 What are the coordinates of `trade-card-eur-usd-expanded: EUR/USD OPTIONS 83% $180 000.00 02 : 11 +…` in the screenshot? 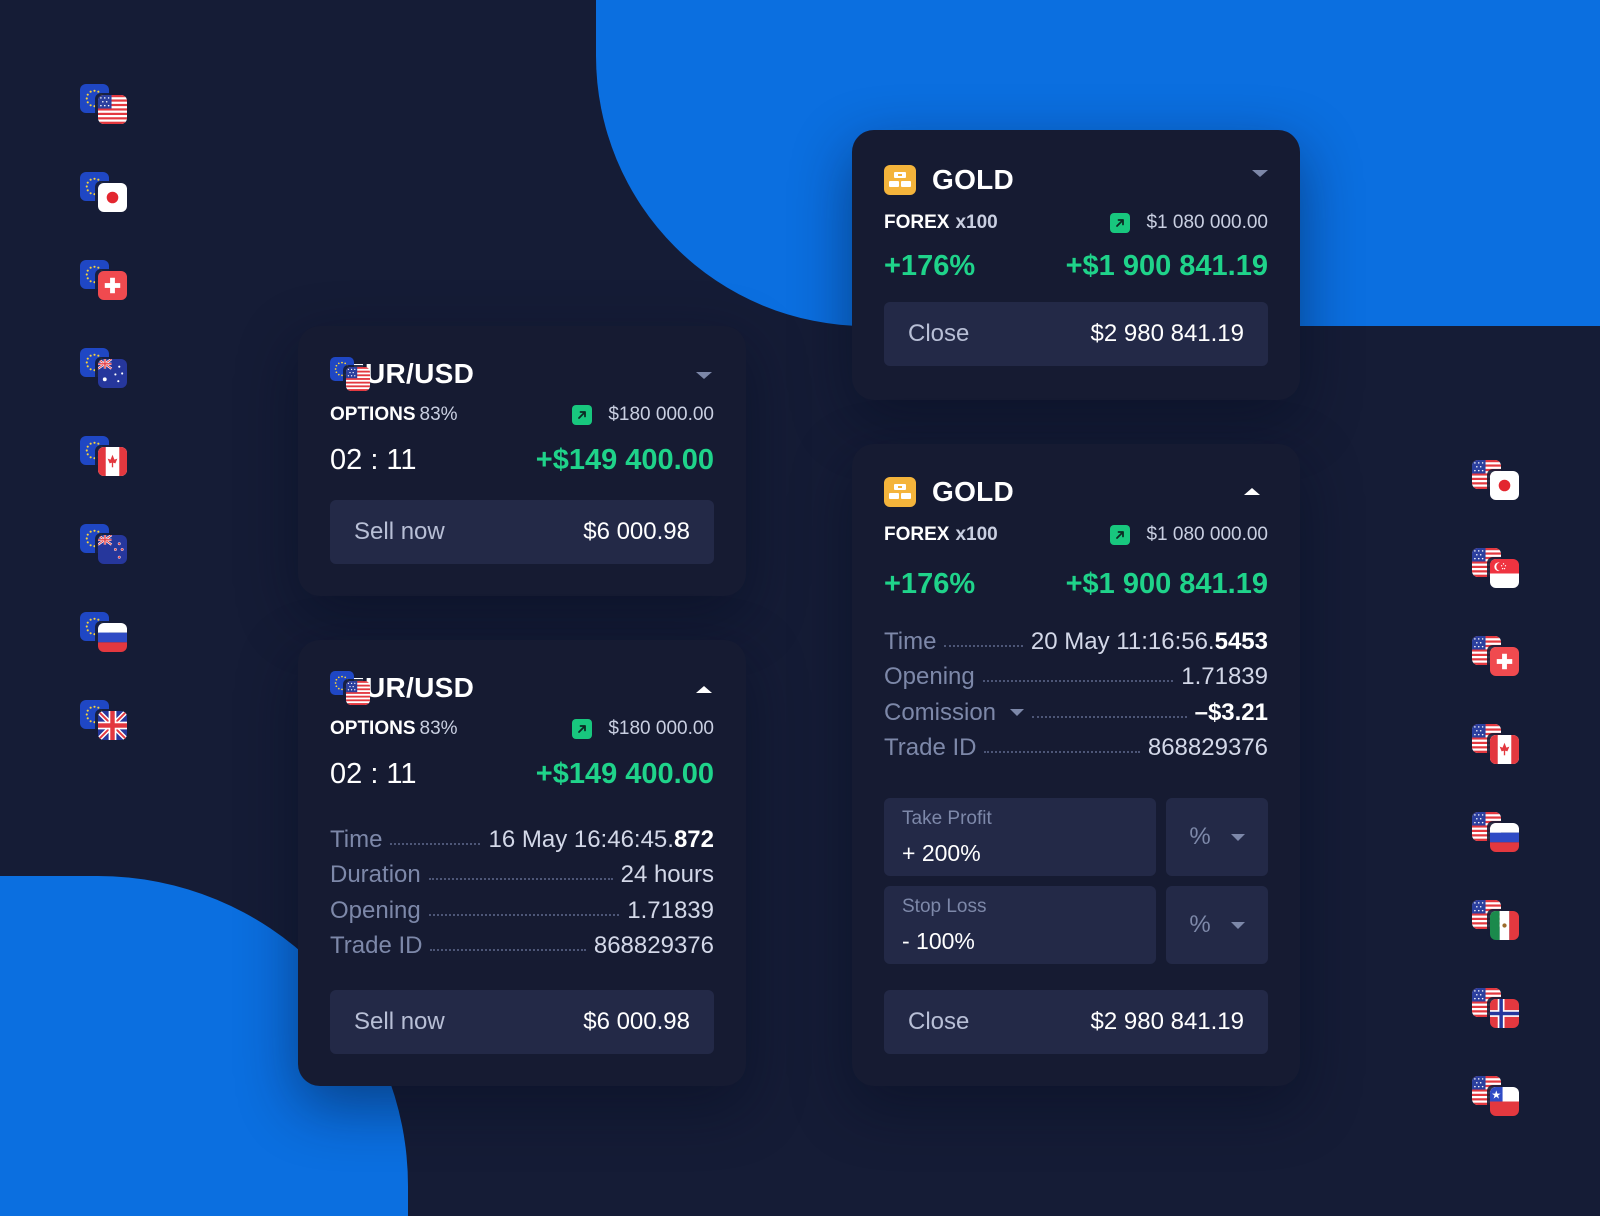 It's located at (522, 863).